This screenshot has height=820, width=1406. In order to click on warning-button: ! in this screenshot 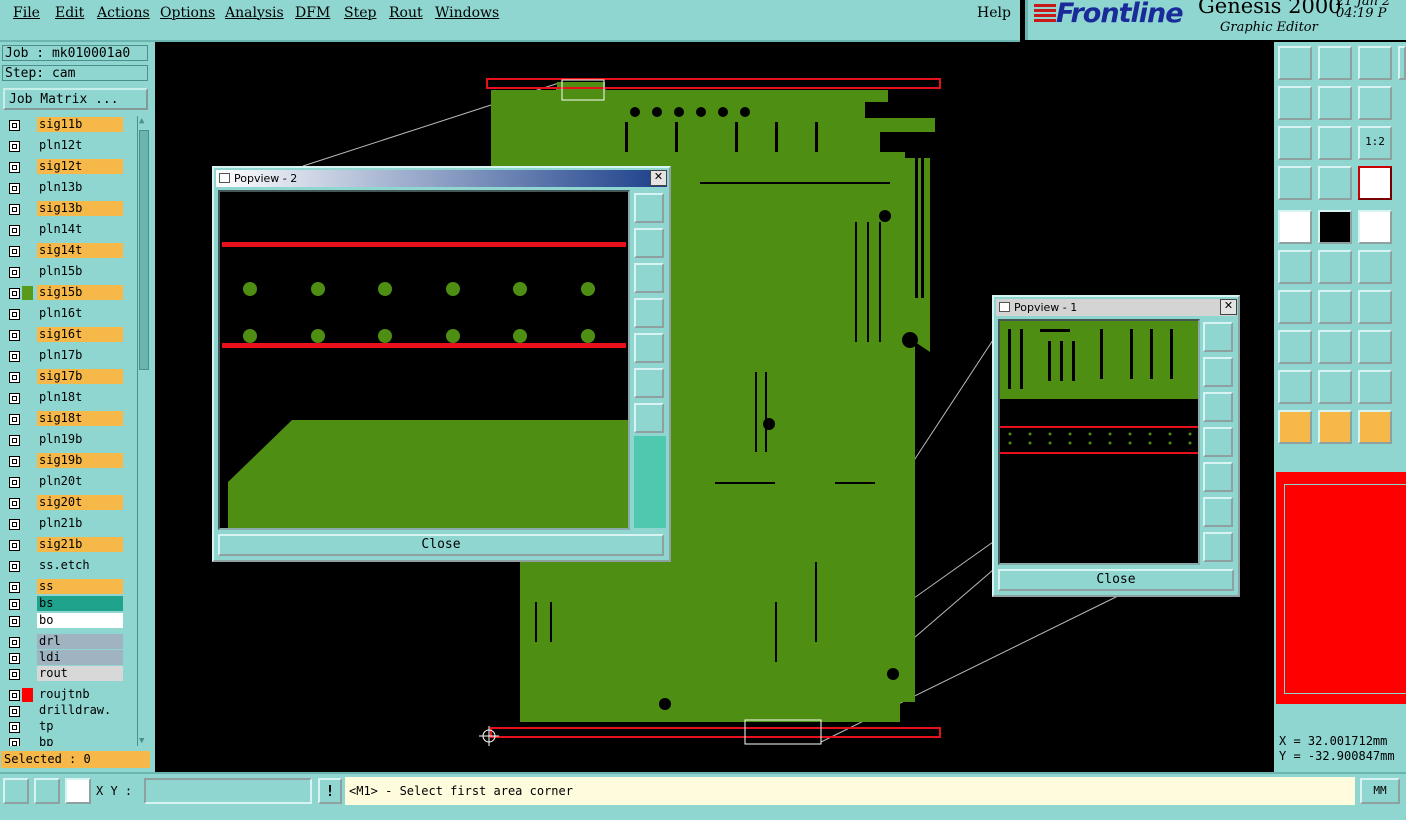, I will do `click(330, 791)`.